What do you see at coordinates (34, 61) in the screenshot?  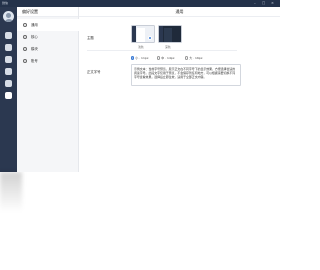 I see `sidebar-item-label: 账号` at bounding box center [34, 61].